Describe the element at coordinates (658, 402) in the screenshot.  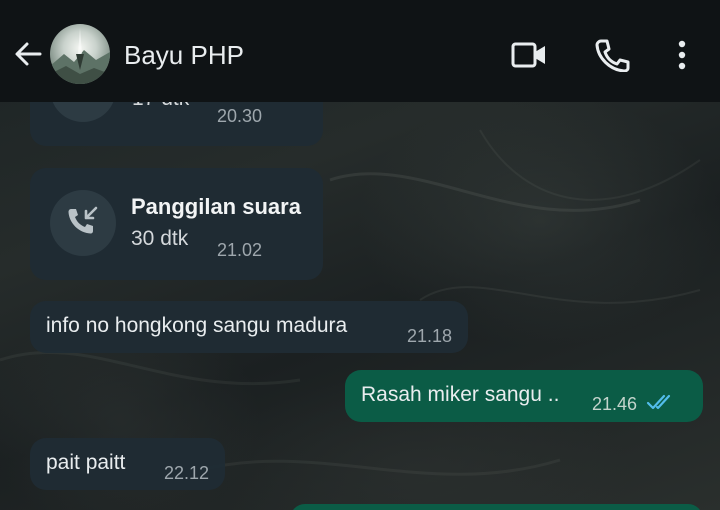
I see `read-receipt-icon` at that location.